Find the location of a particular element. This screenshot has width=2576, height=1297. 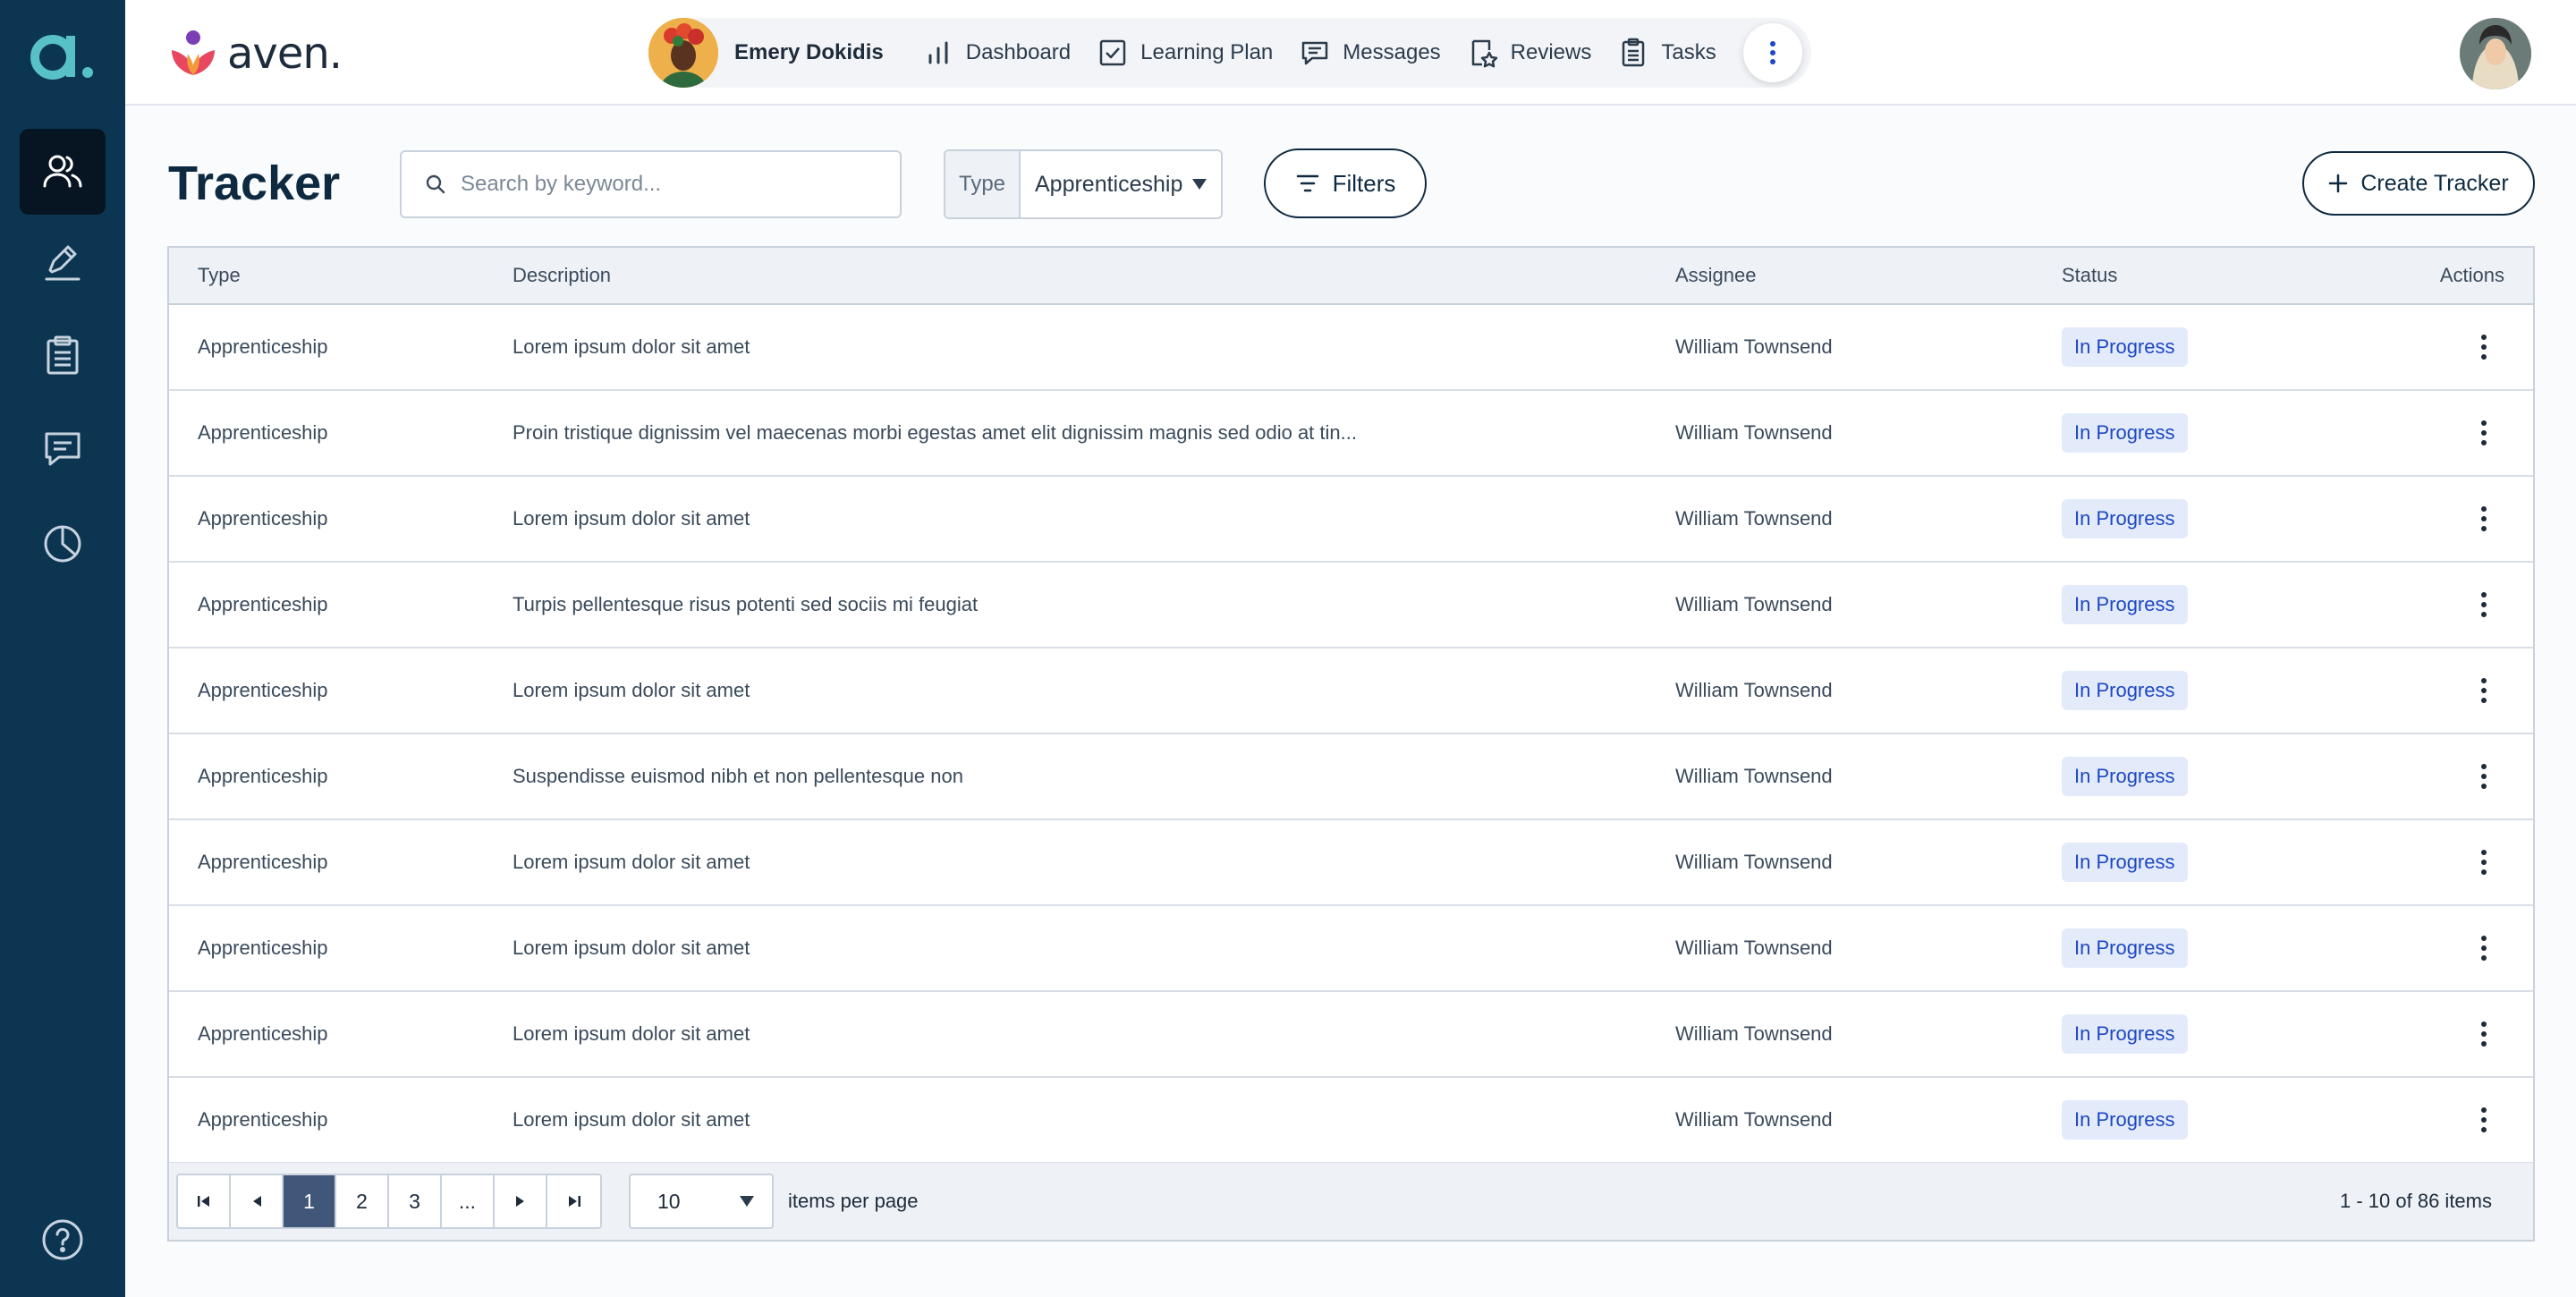

brand-logo: aven. is located at coordinates (254, 54).